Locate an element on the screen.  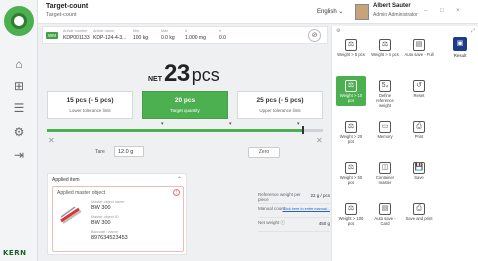
tile-icon: ◫ is located at coordinates (385, 168).